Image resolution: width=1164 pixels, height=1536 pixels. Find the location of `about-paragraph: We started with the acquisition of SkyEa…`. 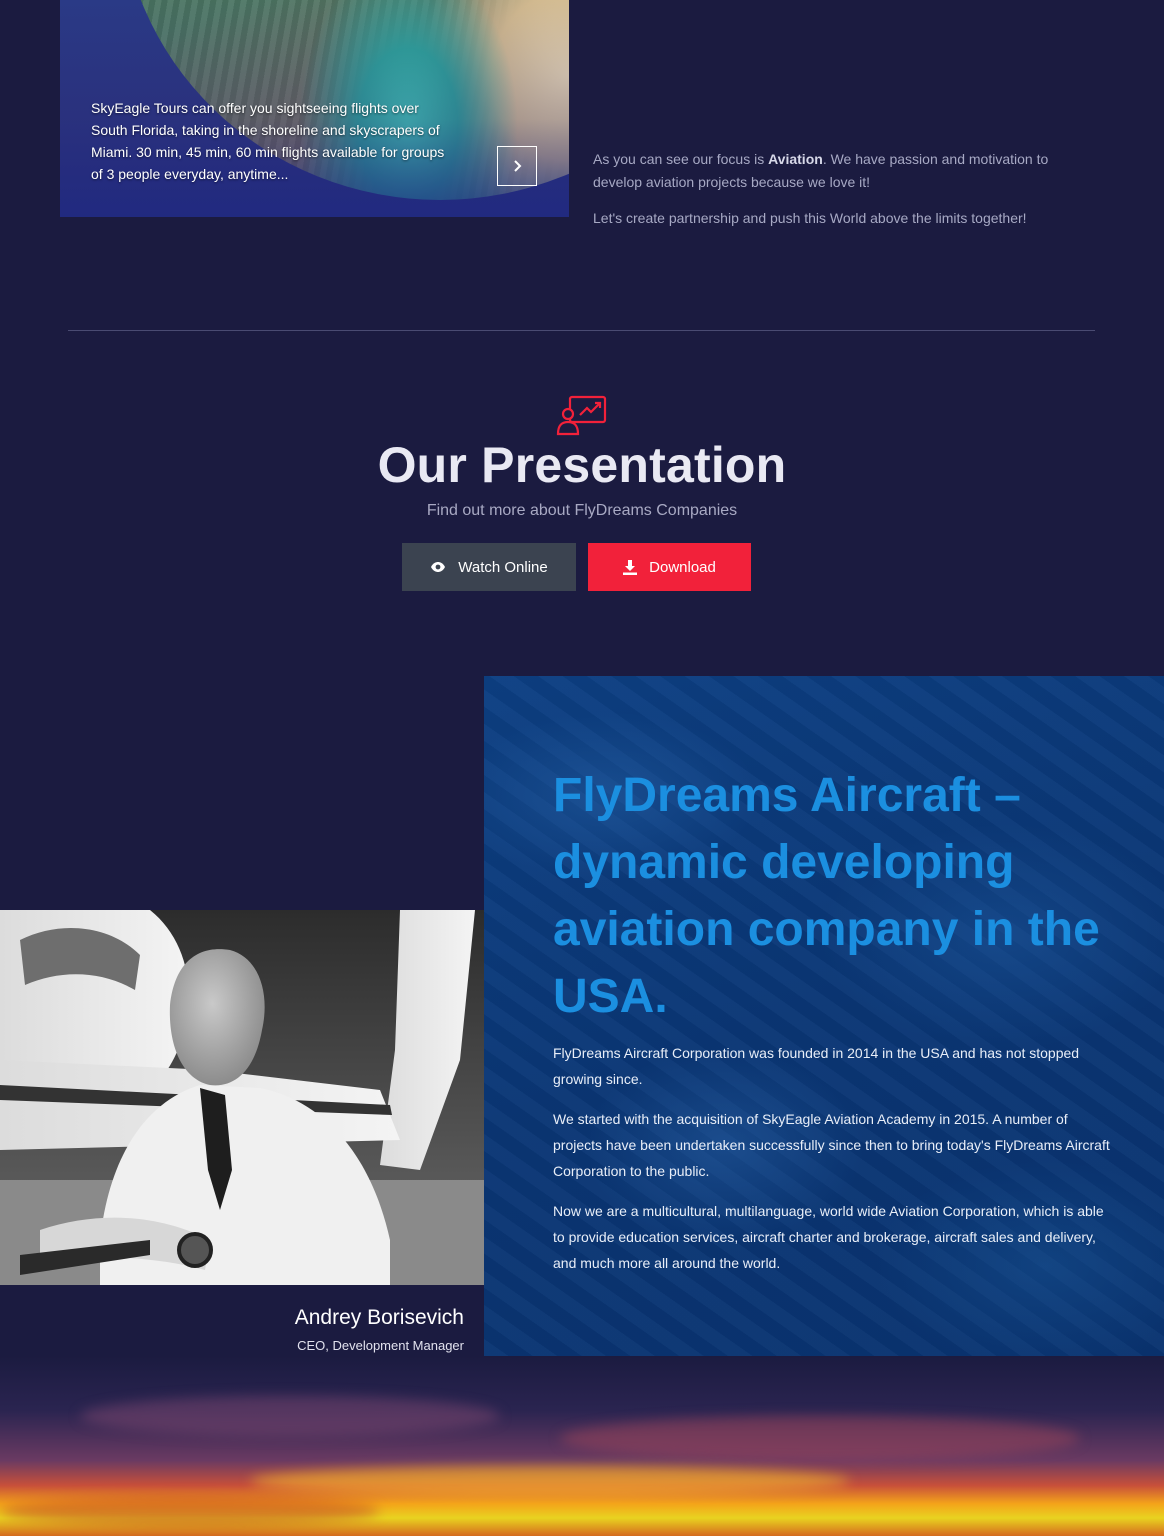

about-paragraph: We started with the acquisition of SkyEa… is located at coordinates (831, 1145).